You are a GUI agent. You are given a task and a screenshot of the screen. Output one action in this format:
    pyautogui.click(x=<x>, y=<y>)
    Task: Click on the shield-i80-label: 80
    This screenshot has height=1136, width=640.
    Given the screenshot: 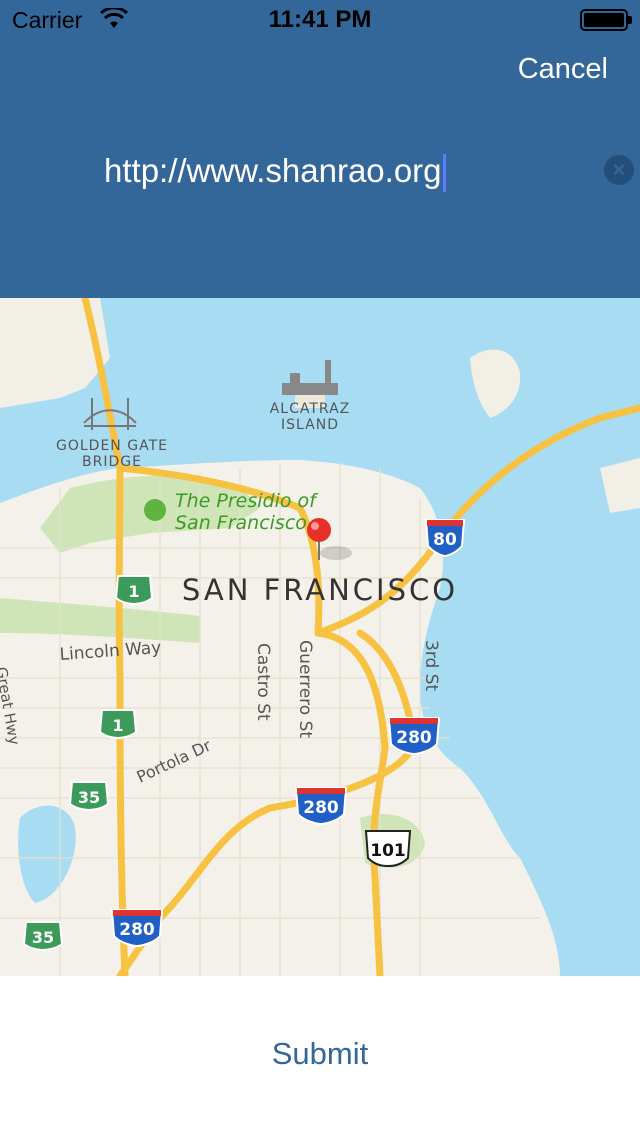 What is the action you would take?
    pyautogui.click(x=445, y=540)
    